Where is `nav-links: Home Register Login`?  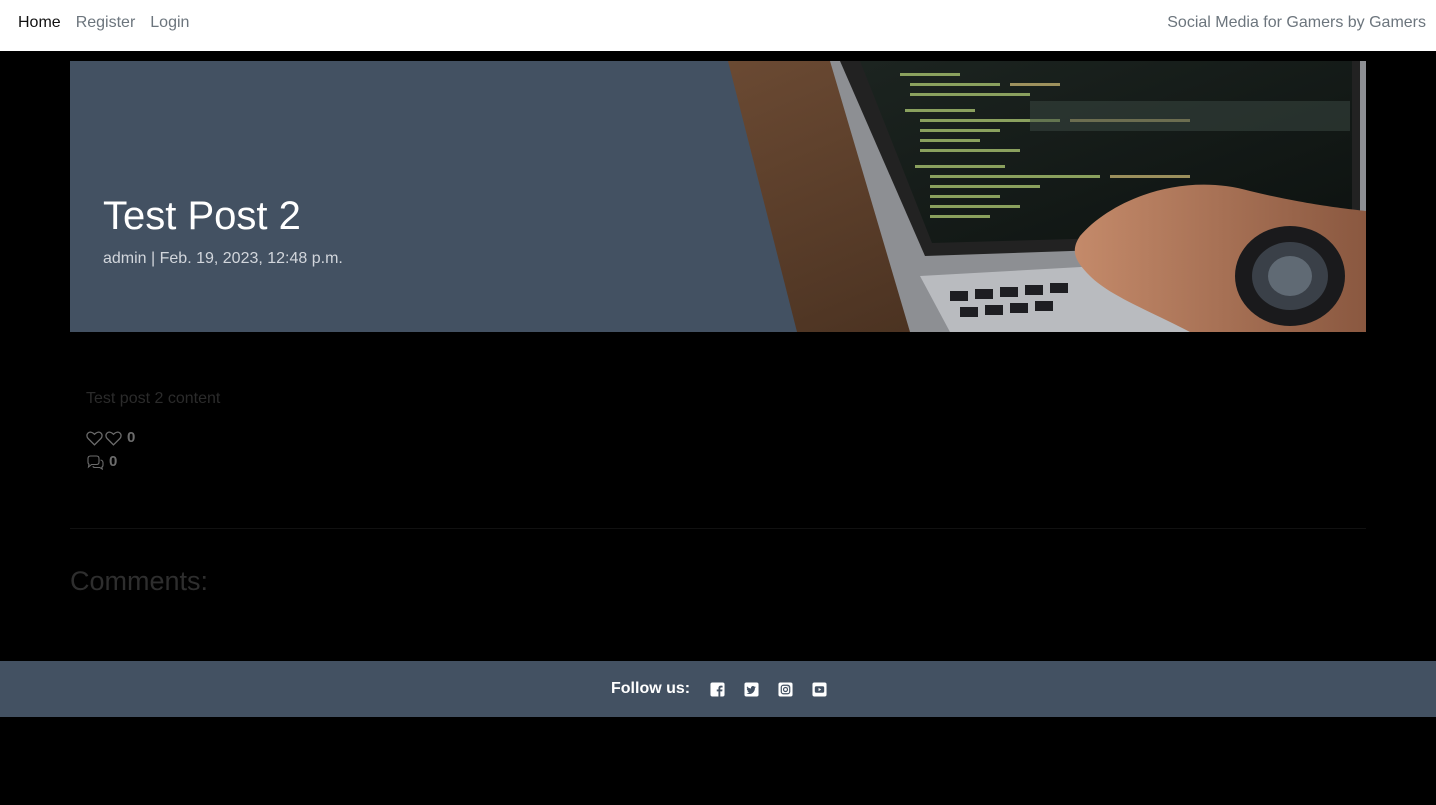
nav-links: Home Register Login is located at coordinates (103, 23).